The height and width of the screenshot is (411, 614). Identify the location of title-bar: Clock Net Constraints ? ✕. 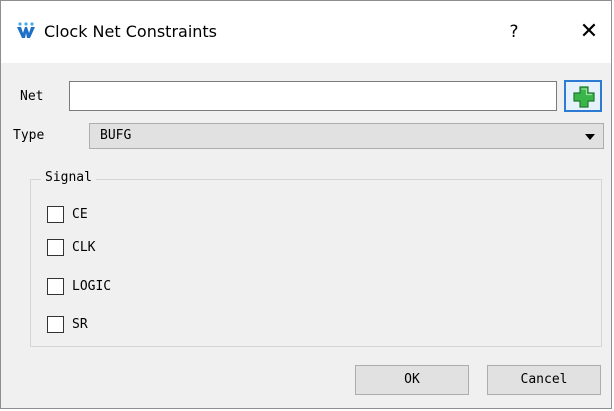
(306, 32).